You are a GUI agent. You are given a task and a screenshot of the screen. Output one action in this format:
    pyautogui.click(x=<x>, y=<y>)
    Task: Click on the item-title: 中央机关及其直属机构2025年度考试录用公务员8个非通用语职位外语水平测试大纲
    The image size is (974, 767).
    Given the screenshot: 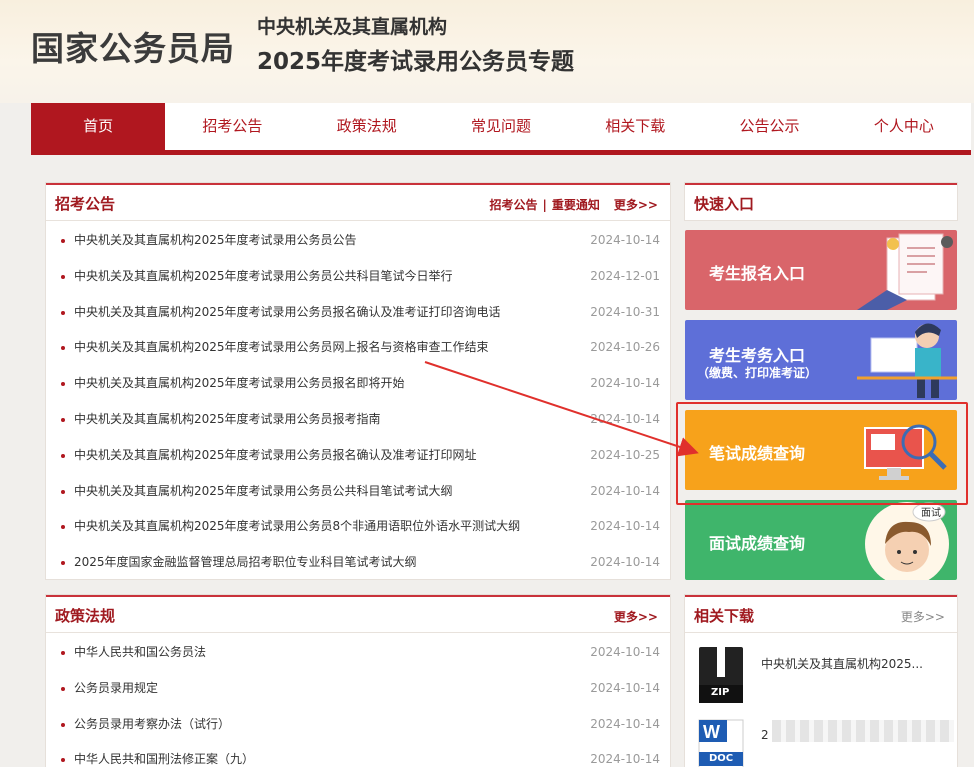 What is the action you would take?
    pyautogui.click(x=297, y=526)
    